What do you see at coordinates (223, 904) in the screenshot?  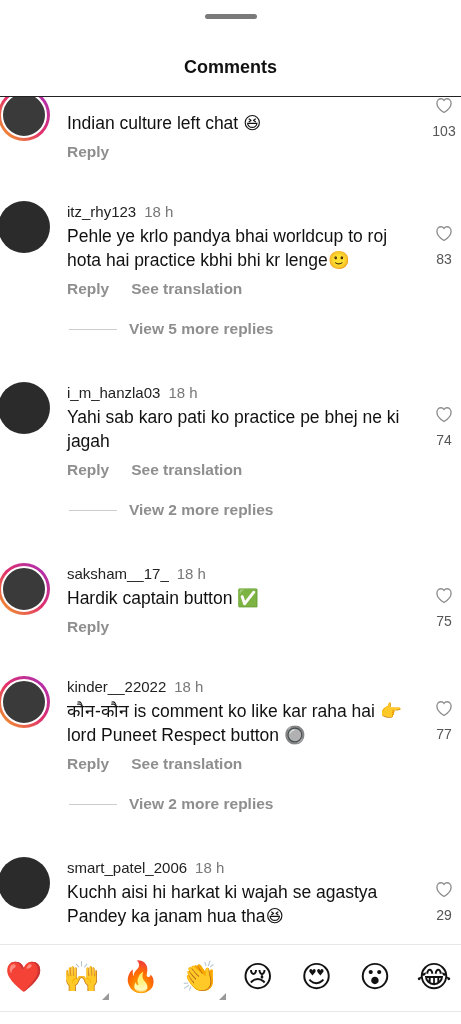 I see `comment-text: Kuchh aisi hi harkat ki wajah se agastya Pandey ka janam hua tha😆` at bounding box center [223, 904].